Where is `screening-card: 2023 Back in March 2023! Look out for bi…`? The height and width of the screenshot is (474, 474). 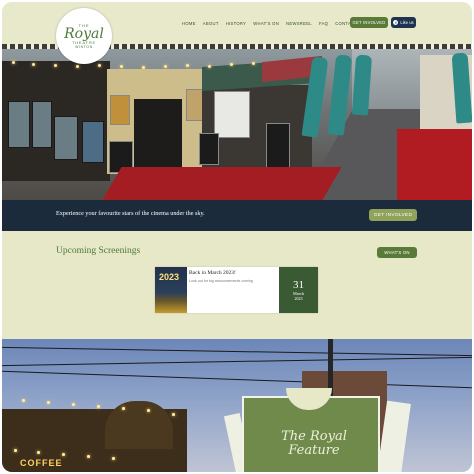
screening-card: 2023 Back in March 2023! Look out for bi… is located at coordinates (236, 290).